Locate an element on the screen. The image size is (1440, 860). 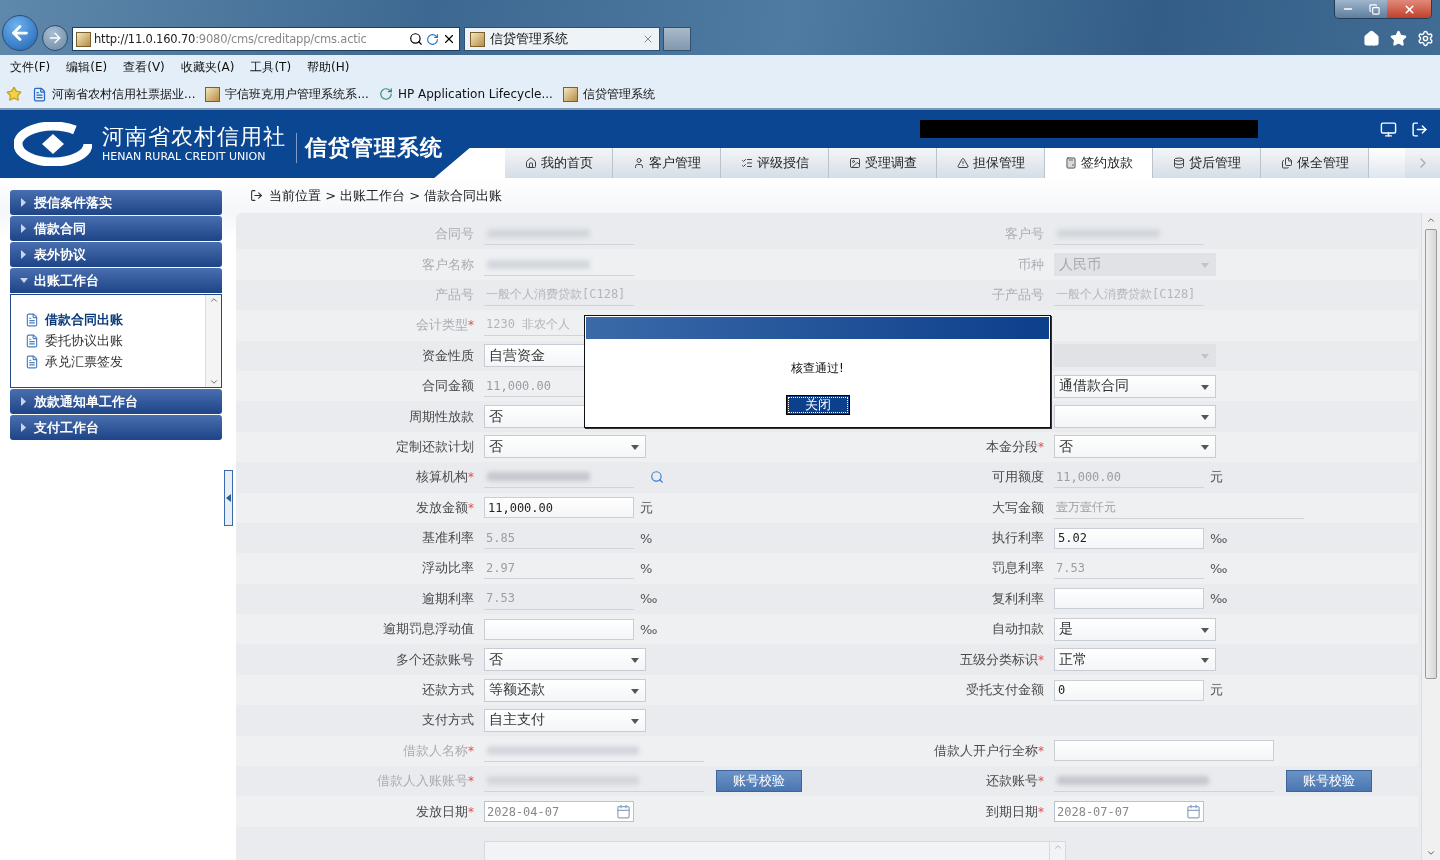
field-label: 五级分类标识 is located at coordinates (999, 659).